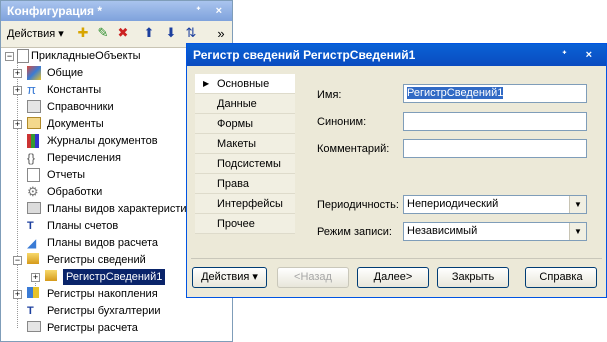  I want to click on folder-icon, so click(23, 56).